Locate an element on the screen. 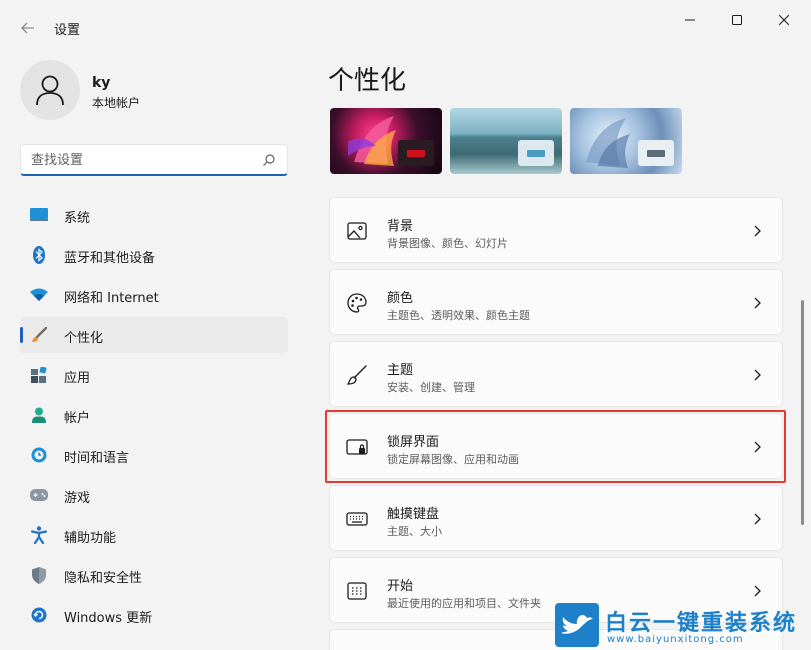 The width and height of the screenshot is (811, 650). card-subtitle: 主题、大小 is located at coordinates (414, 531).